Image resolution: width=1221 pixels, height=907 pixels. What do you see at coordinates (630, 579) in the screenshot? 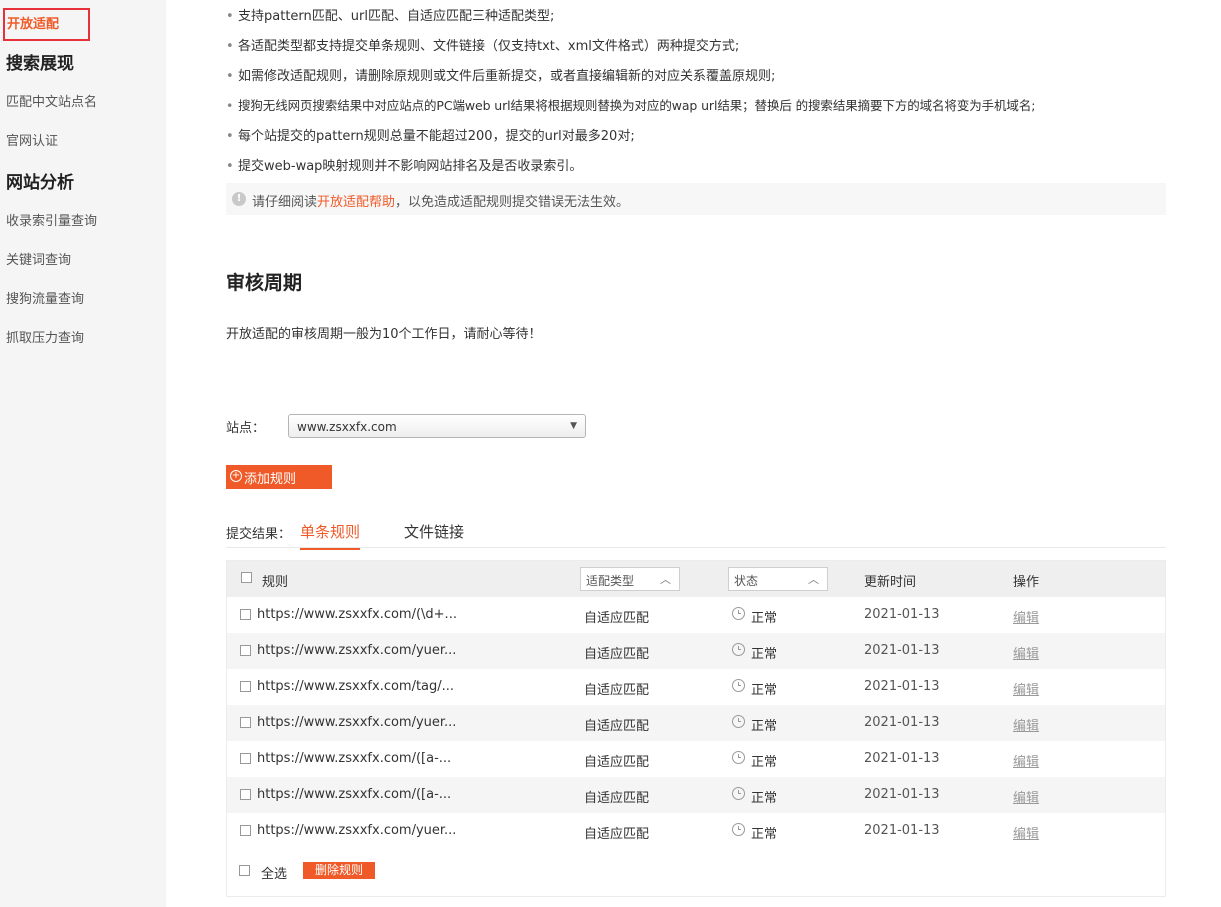
I see `type-filter-select: 适配类型 ︿` at bounding box center [630, 579].